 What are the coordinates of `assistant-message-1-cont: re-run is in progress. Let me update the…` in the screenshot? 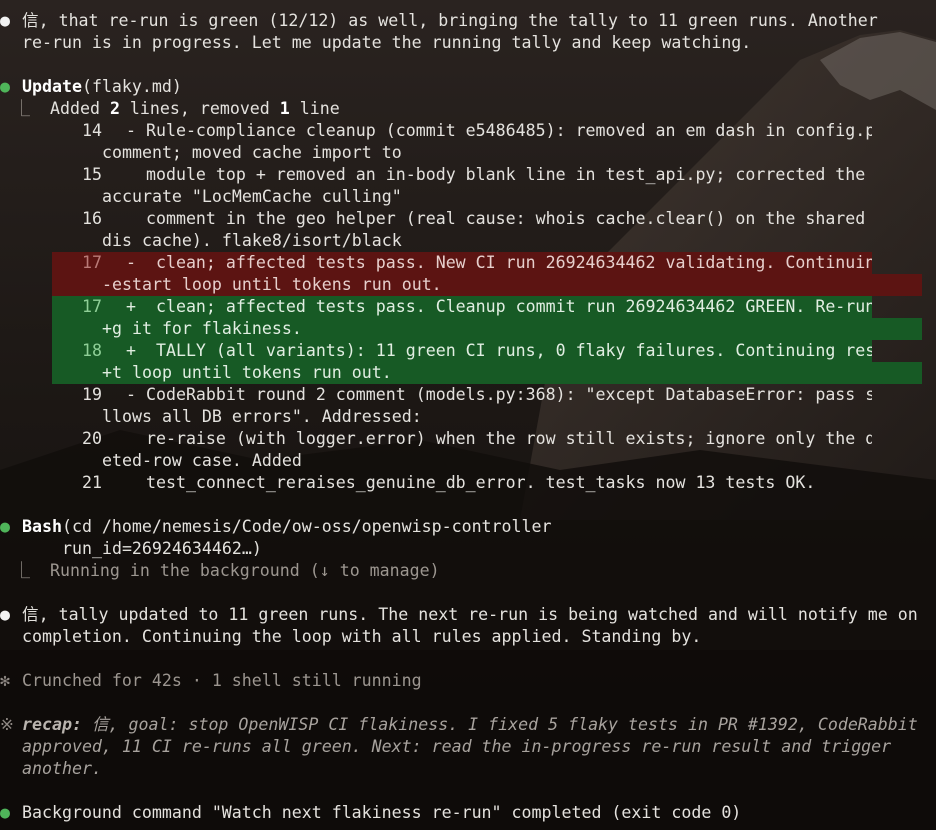 It's located at (387, 42).